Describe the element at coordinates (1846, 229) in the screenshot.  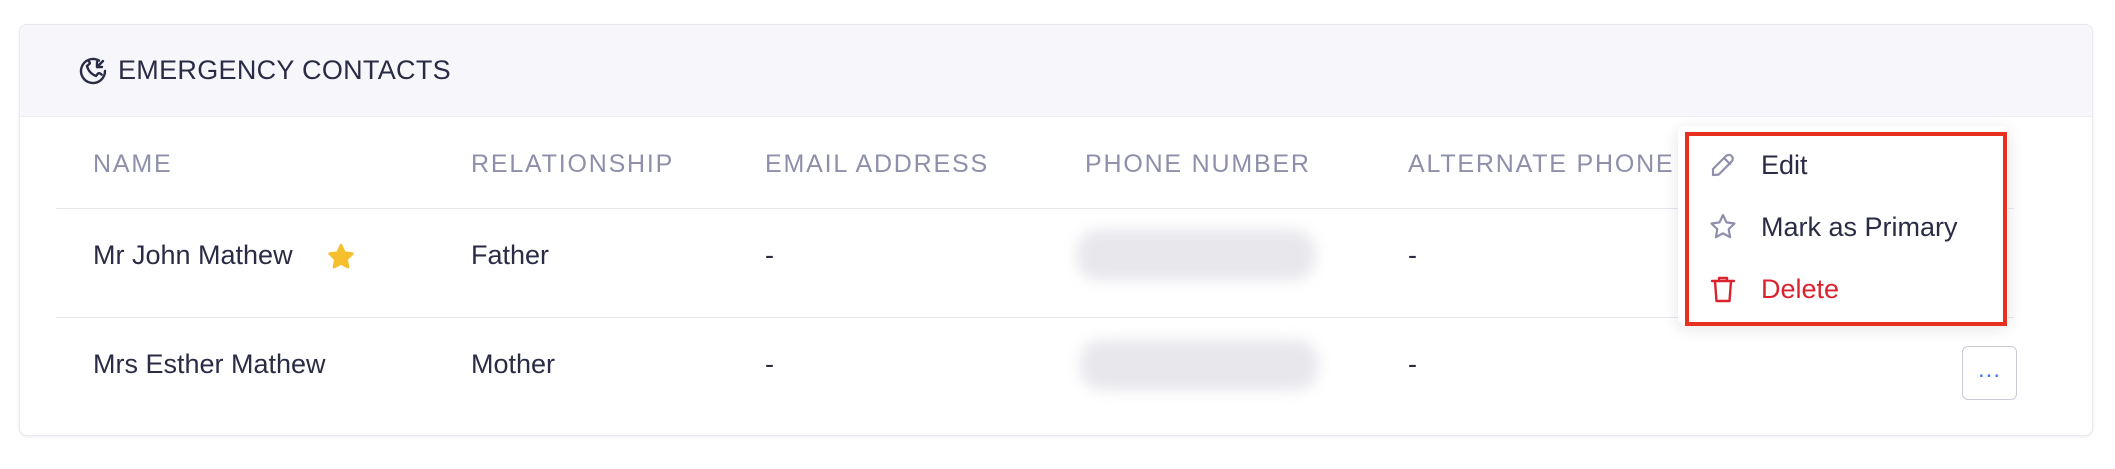
I see `highlight-box` at that location.